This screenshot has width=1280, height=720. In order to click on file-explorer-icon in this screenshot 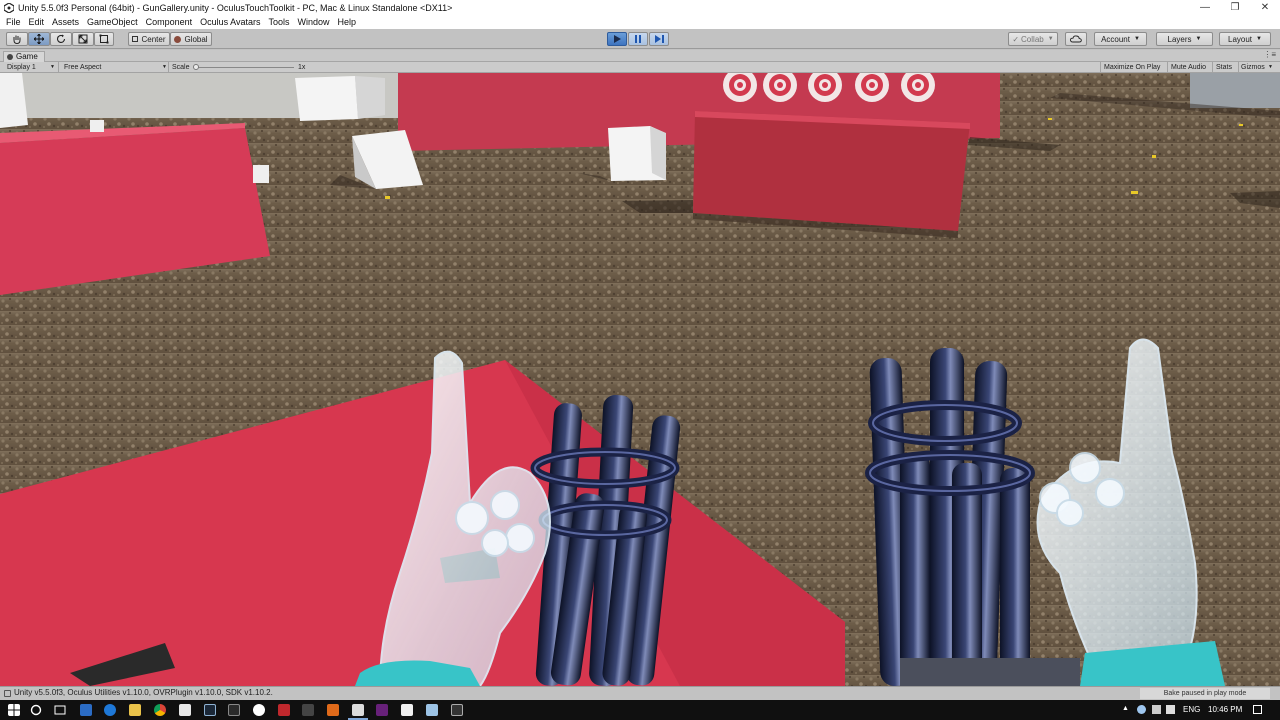, I will do `click(135, 710)`.